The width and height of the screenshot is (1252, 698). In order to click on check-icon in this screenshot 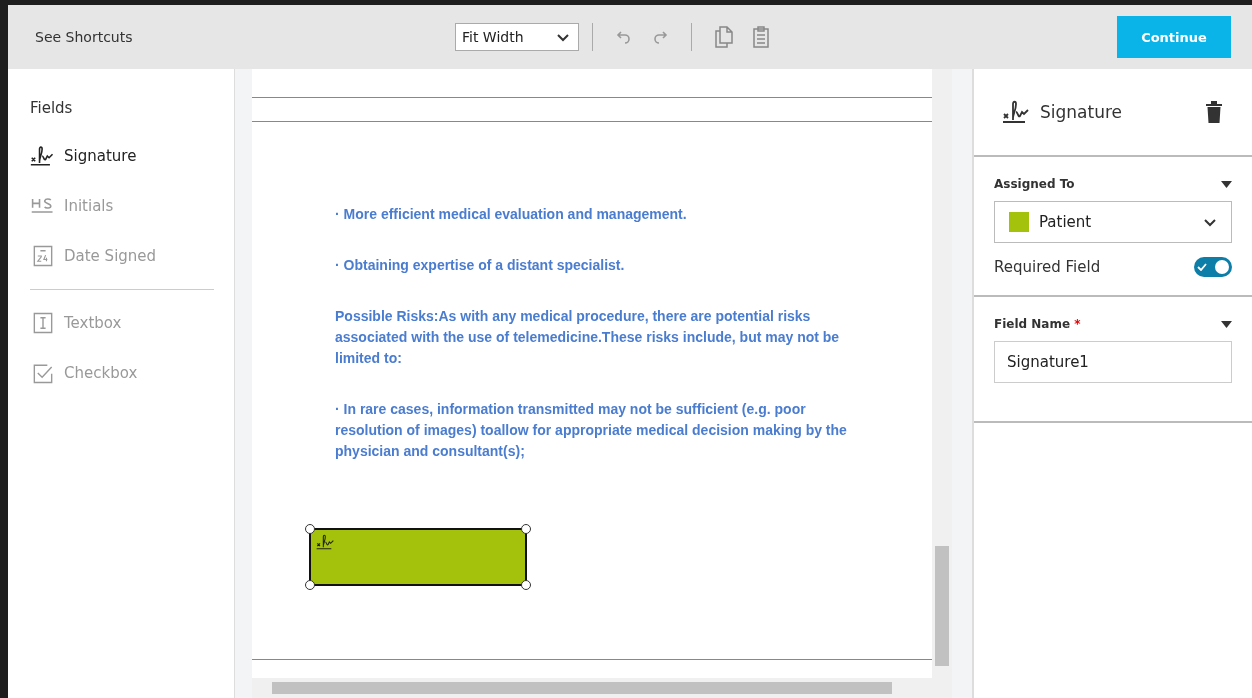, I will do `click(1202, 267)`.